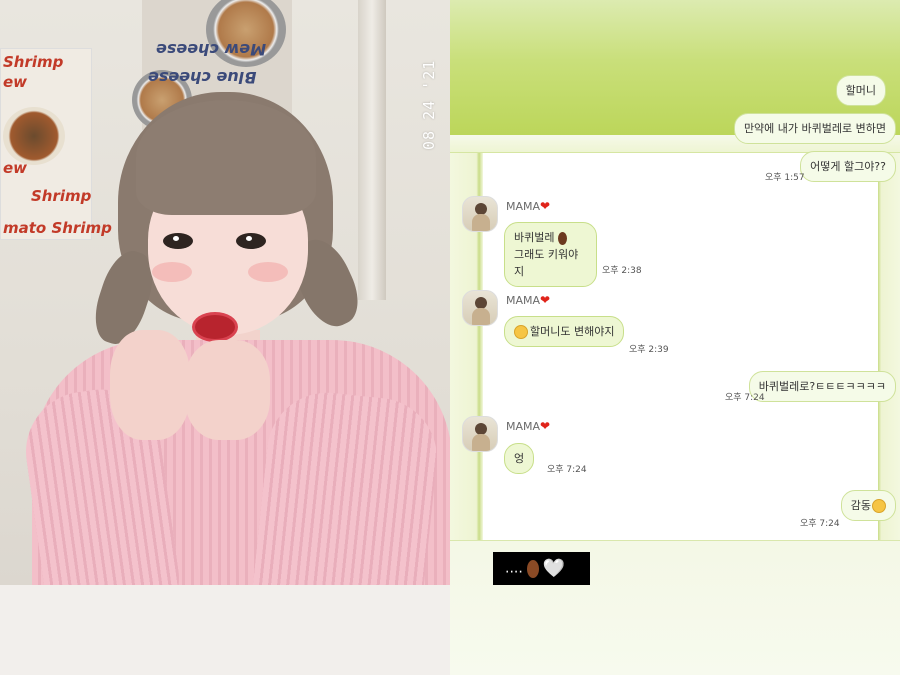 The height and width of the screenshot is (675, 900). I want to click on poster-text: Mew cheese, so click(211, 49).